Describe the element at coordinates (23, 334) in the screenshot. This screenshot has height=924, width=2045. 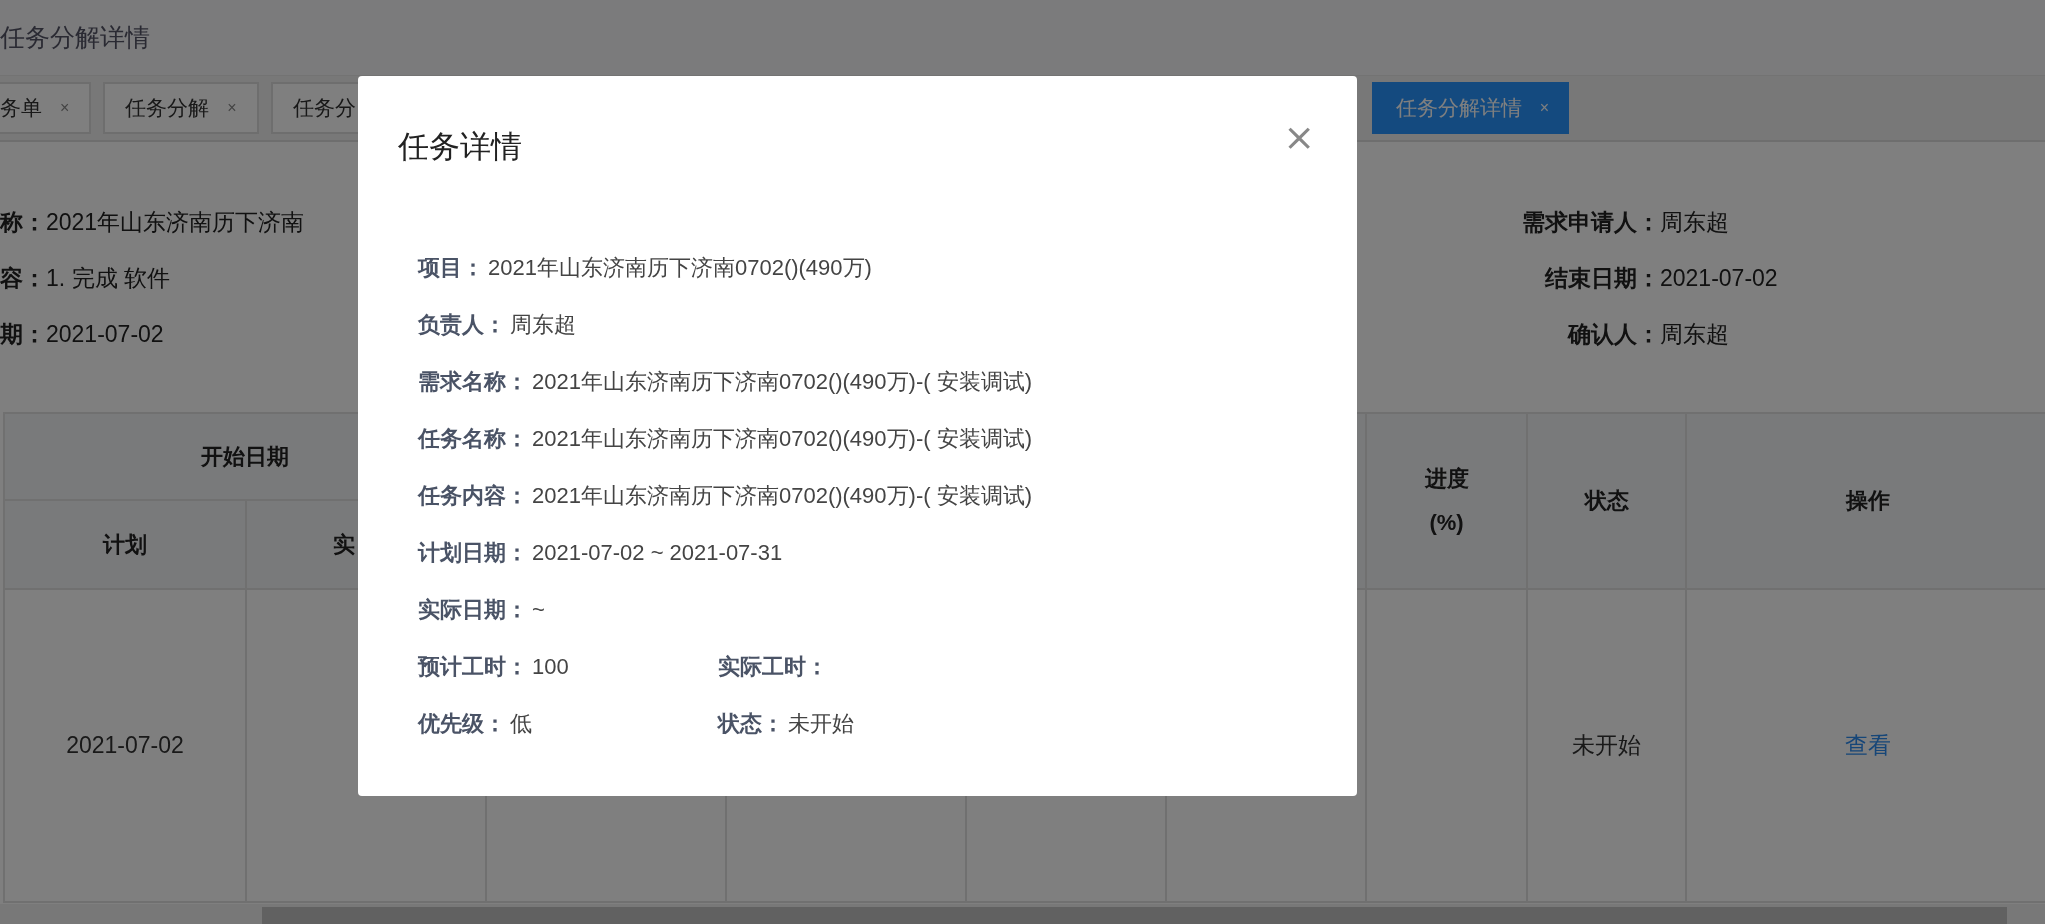
I see `field-label: 期：` at that location.